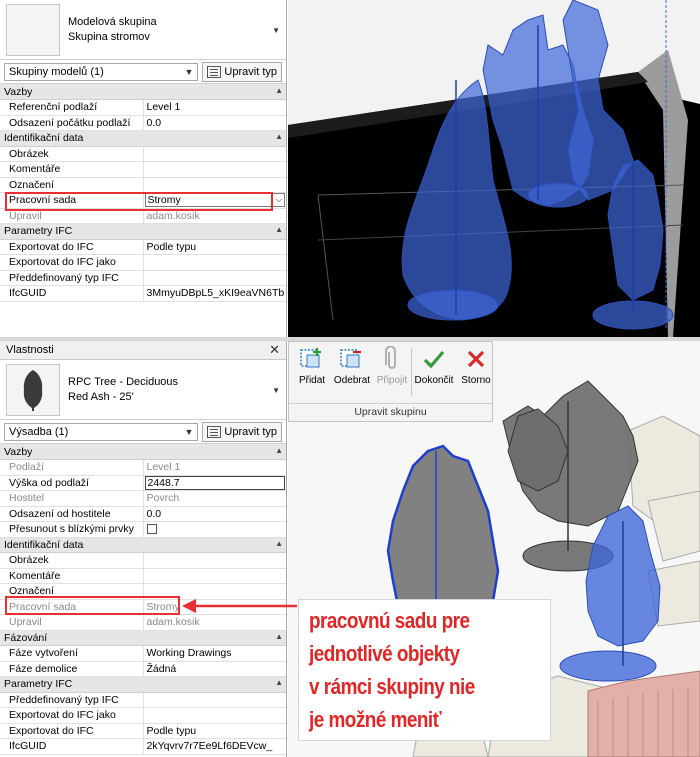  I want to click on cancel-x-icon, so click(476, 359).